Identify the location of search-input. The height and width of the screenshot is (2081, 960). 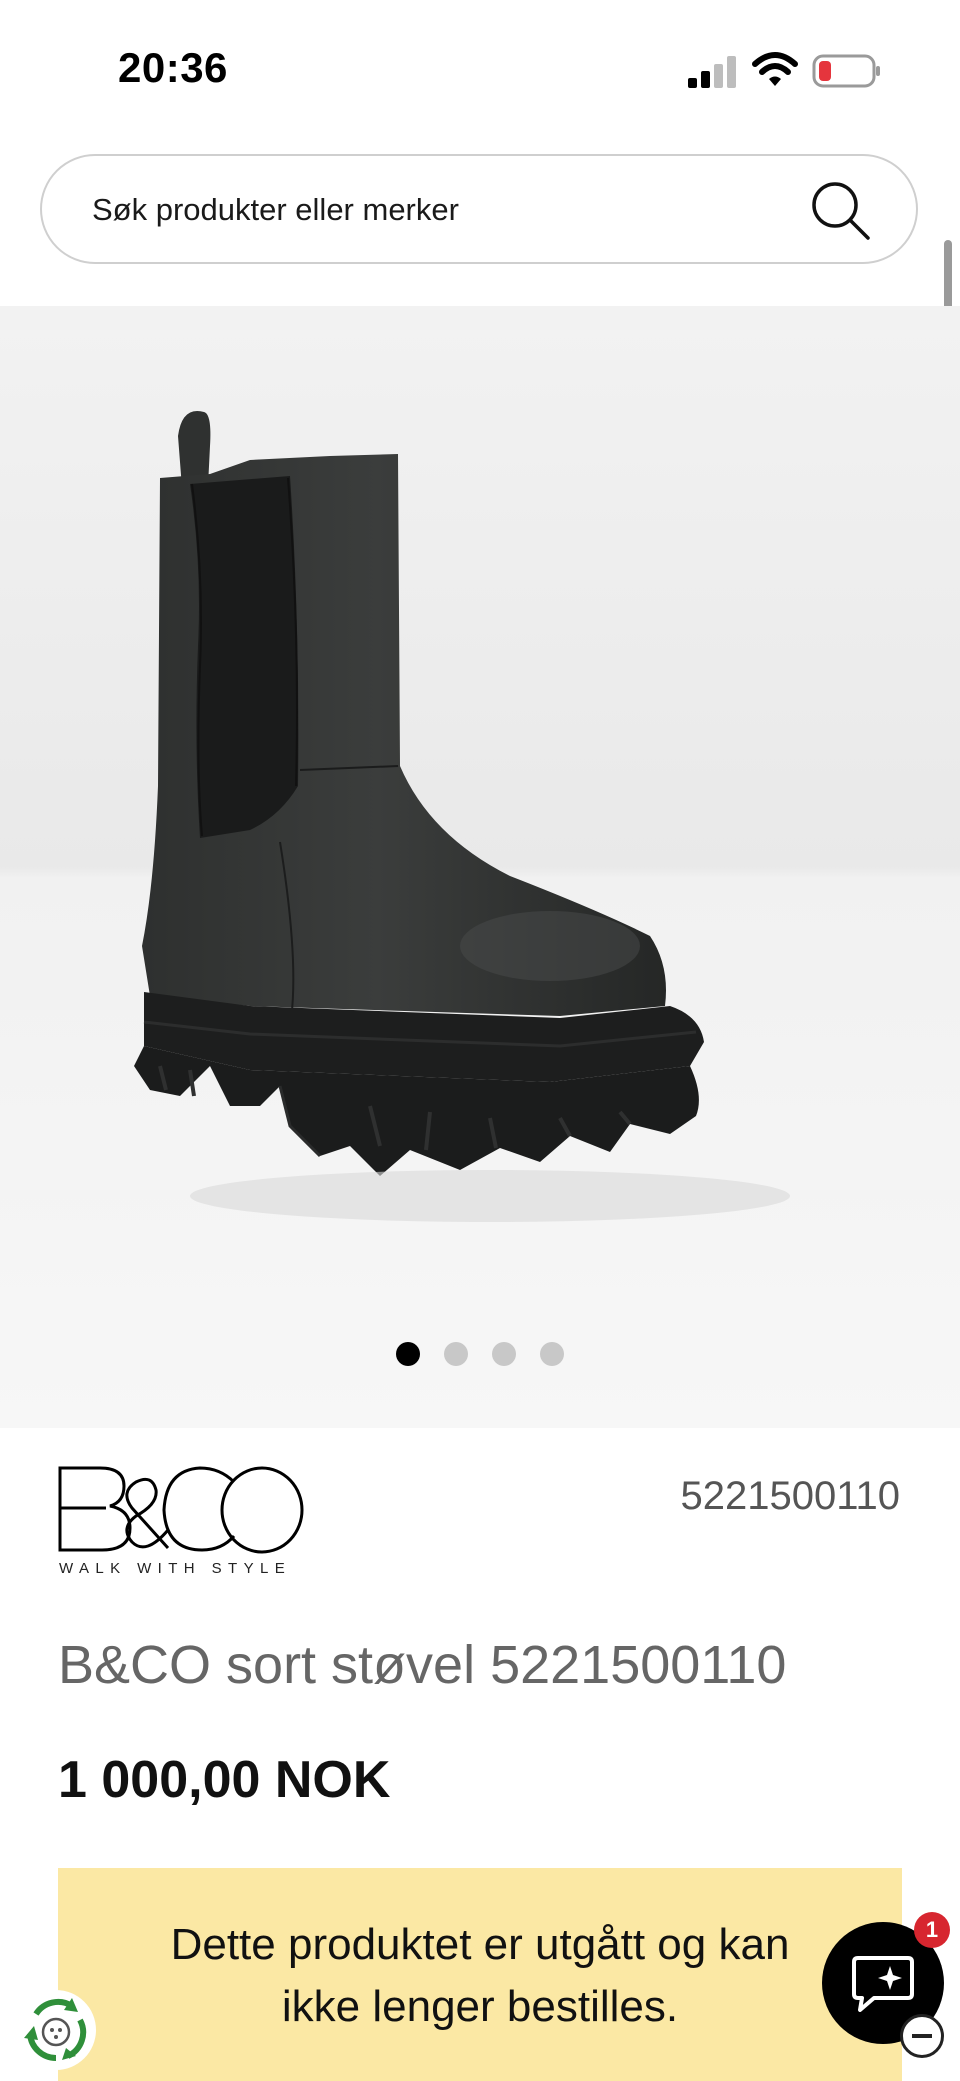
(442, 210).